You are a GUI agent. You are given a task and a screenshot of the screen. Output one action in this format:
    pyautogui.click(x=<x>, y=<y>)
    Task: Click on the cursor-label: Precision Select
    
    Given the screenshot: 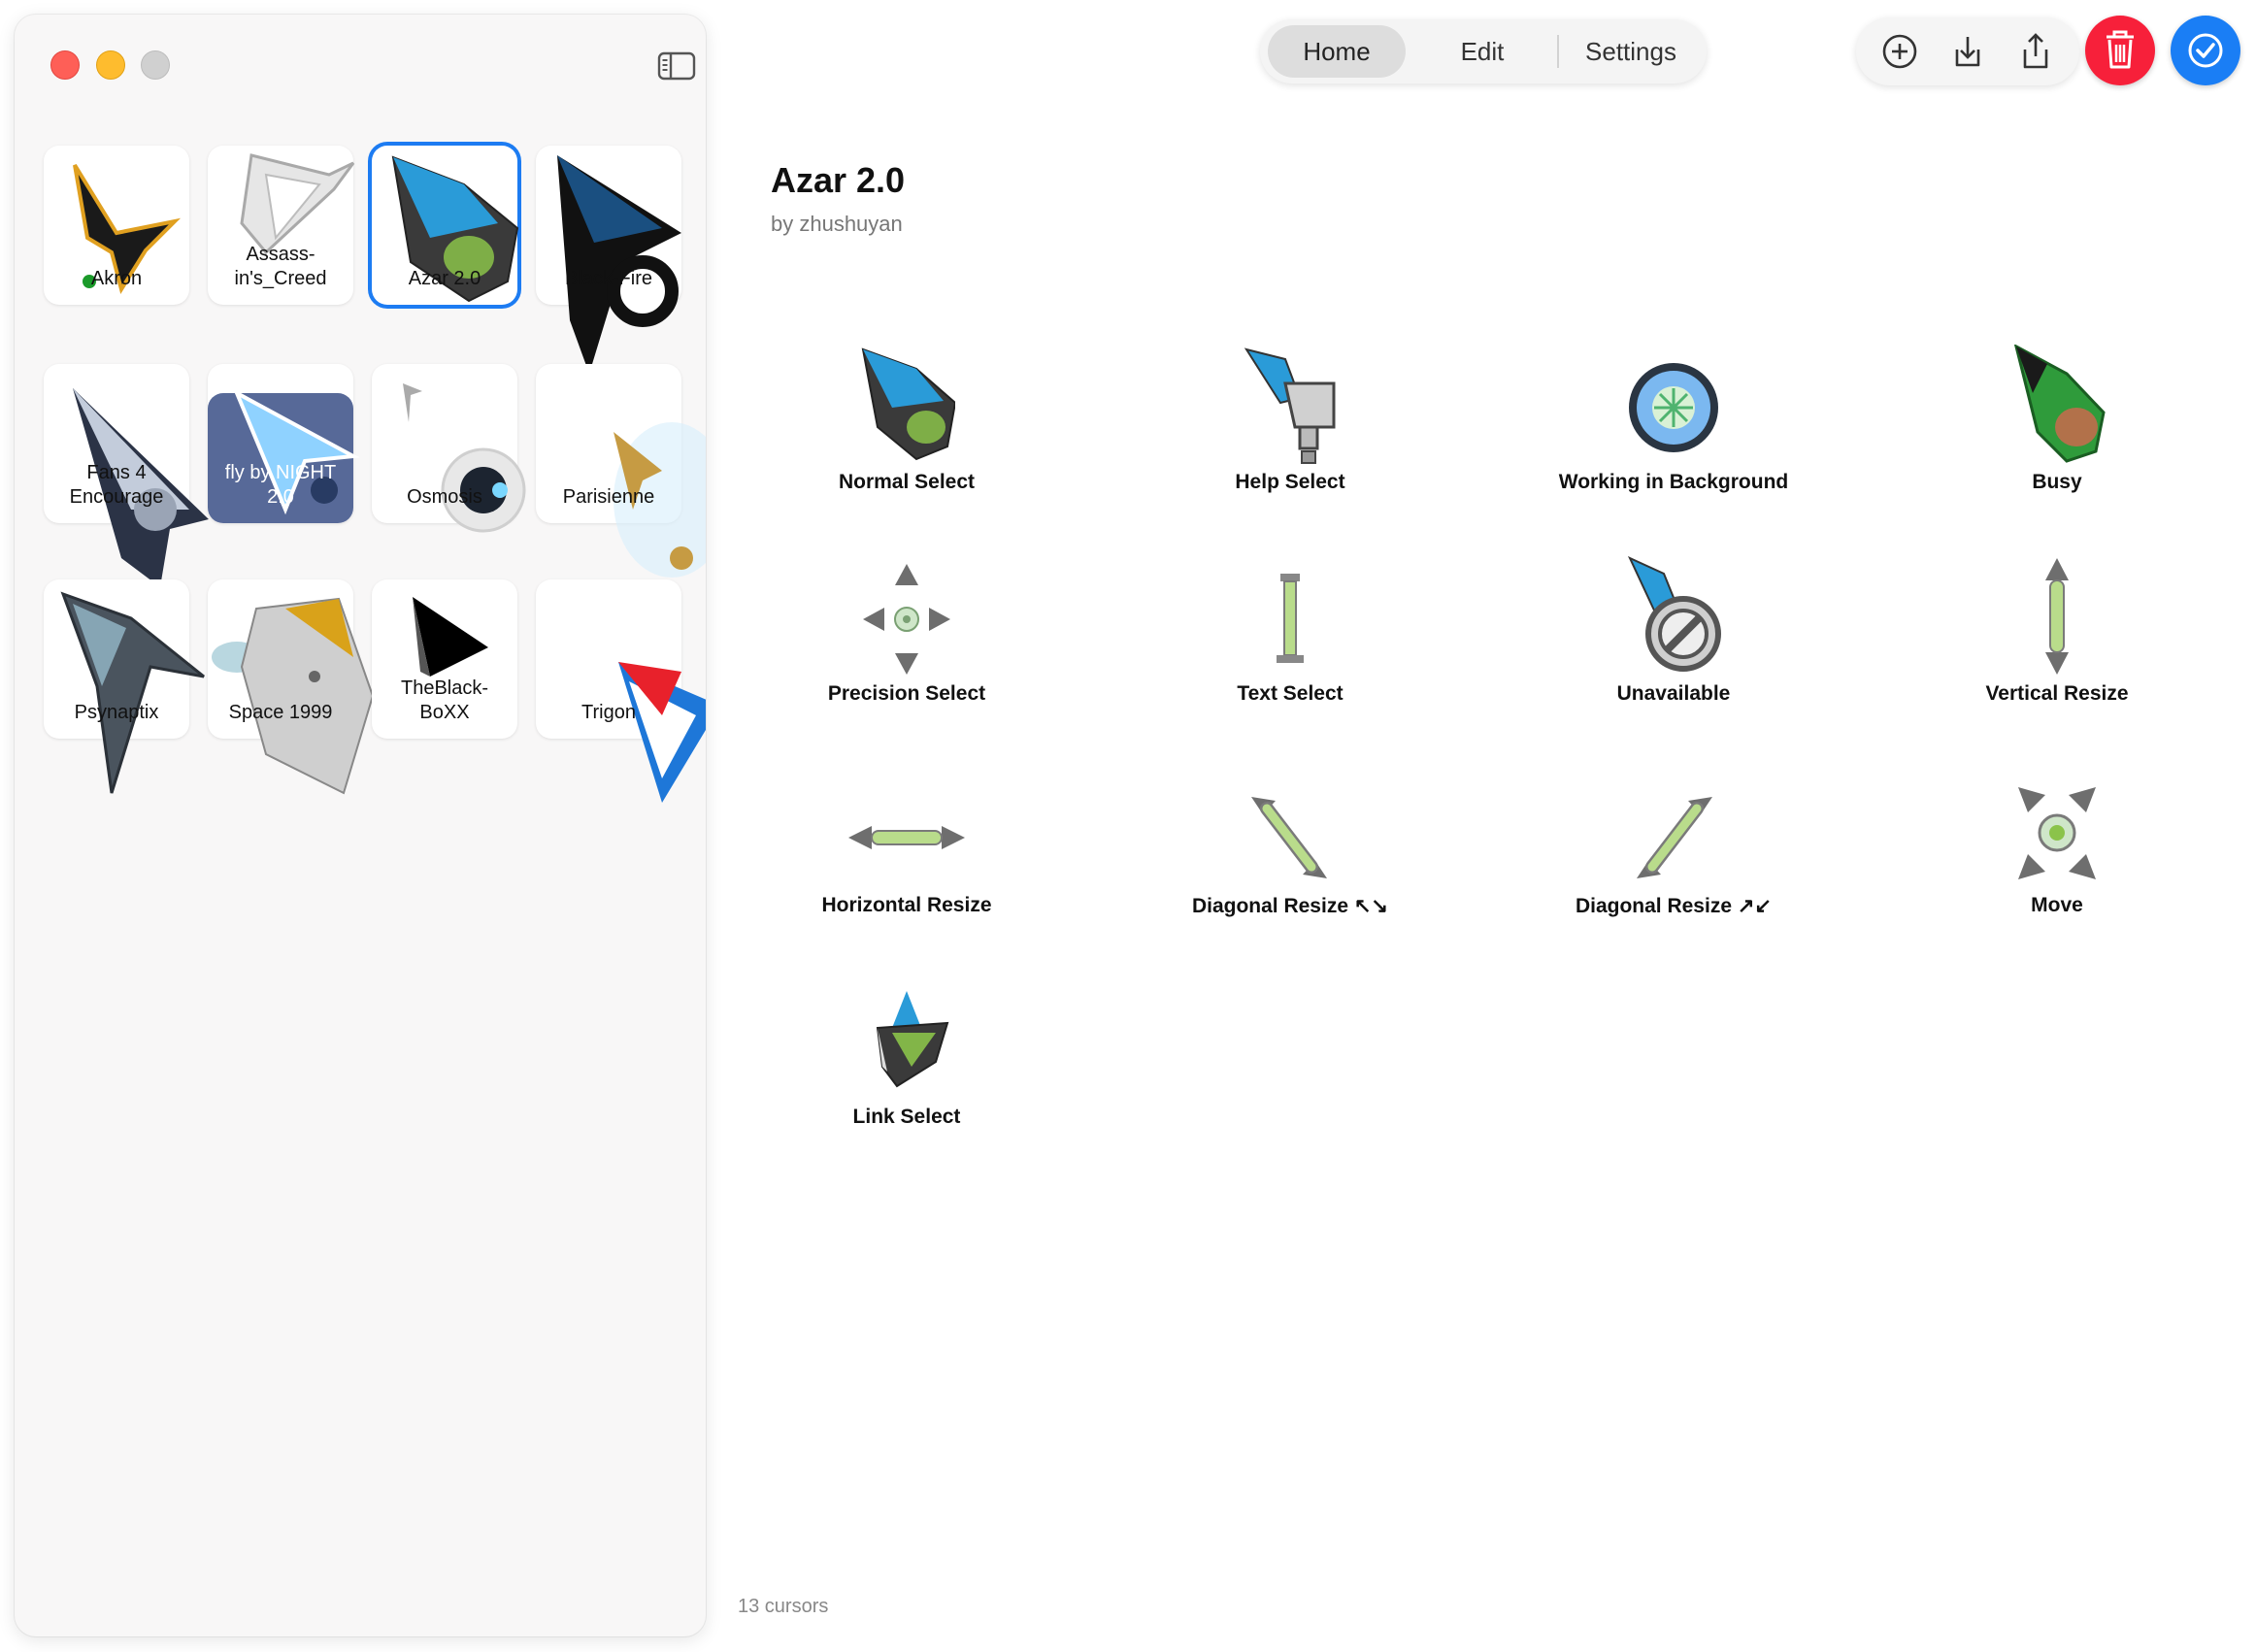 What is the action you would take?
    pyautogui.click(x=906, y=693)
    